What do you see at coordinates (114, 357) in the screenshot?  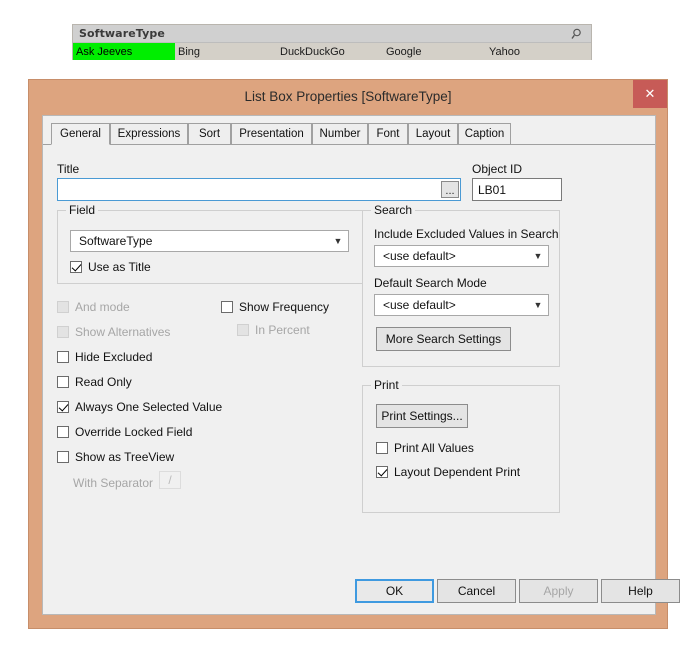 I see `checkbox-label: Hide Excluded` at bounding box center [114, 357].